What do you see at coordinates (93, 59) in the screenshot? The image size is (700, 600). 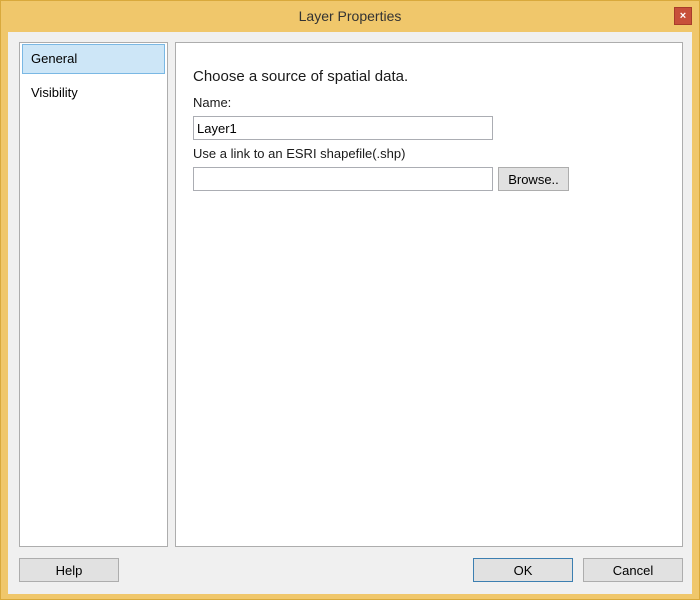 I see `sidebar-item-general: General` at bounding box center [93, 59].